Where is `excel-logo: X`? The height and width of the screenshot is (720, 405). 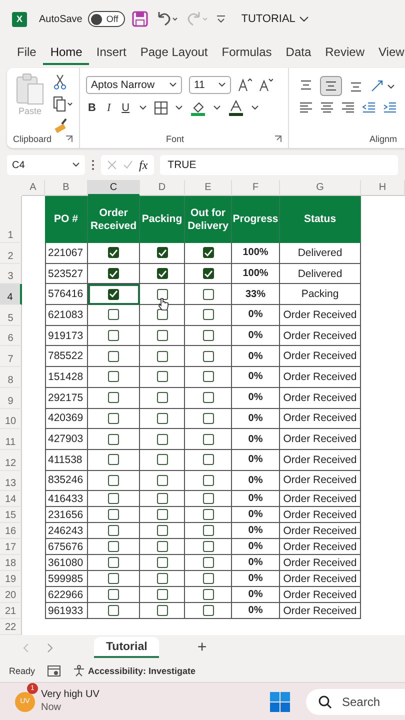
excel-logo: X is located at coordinates (19, 19).